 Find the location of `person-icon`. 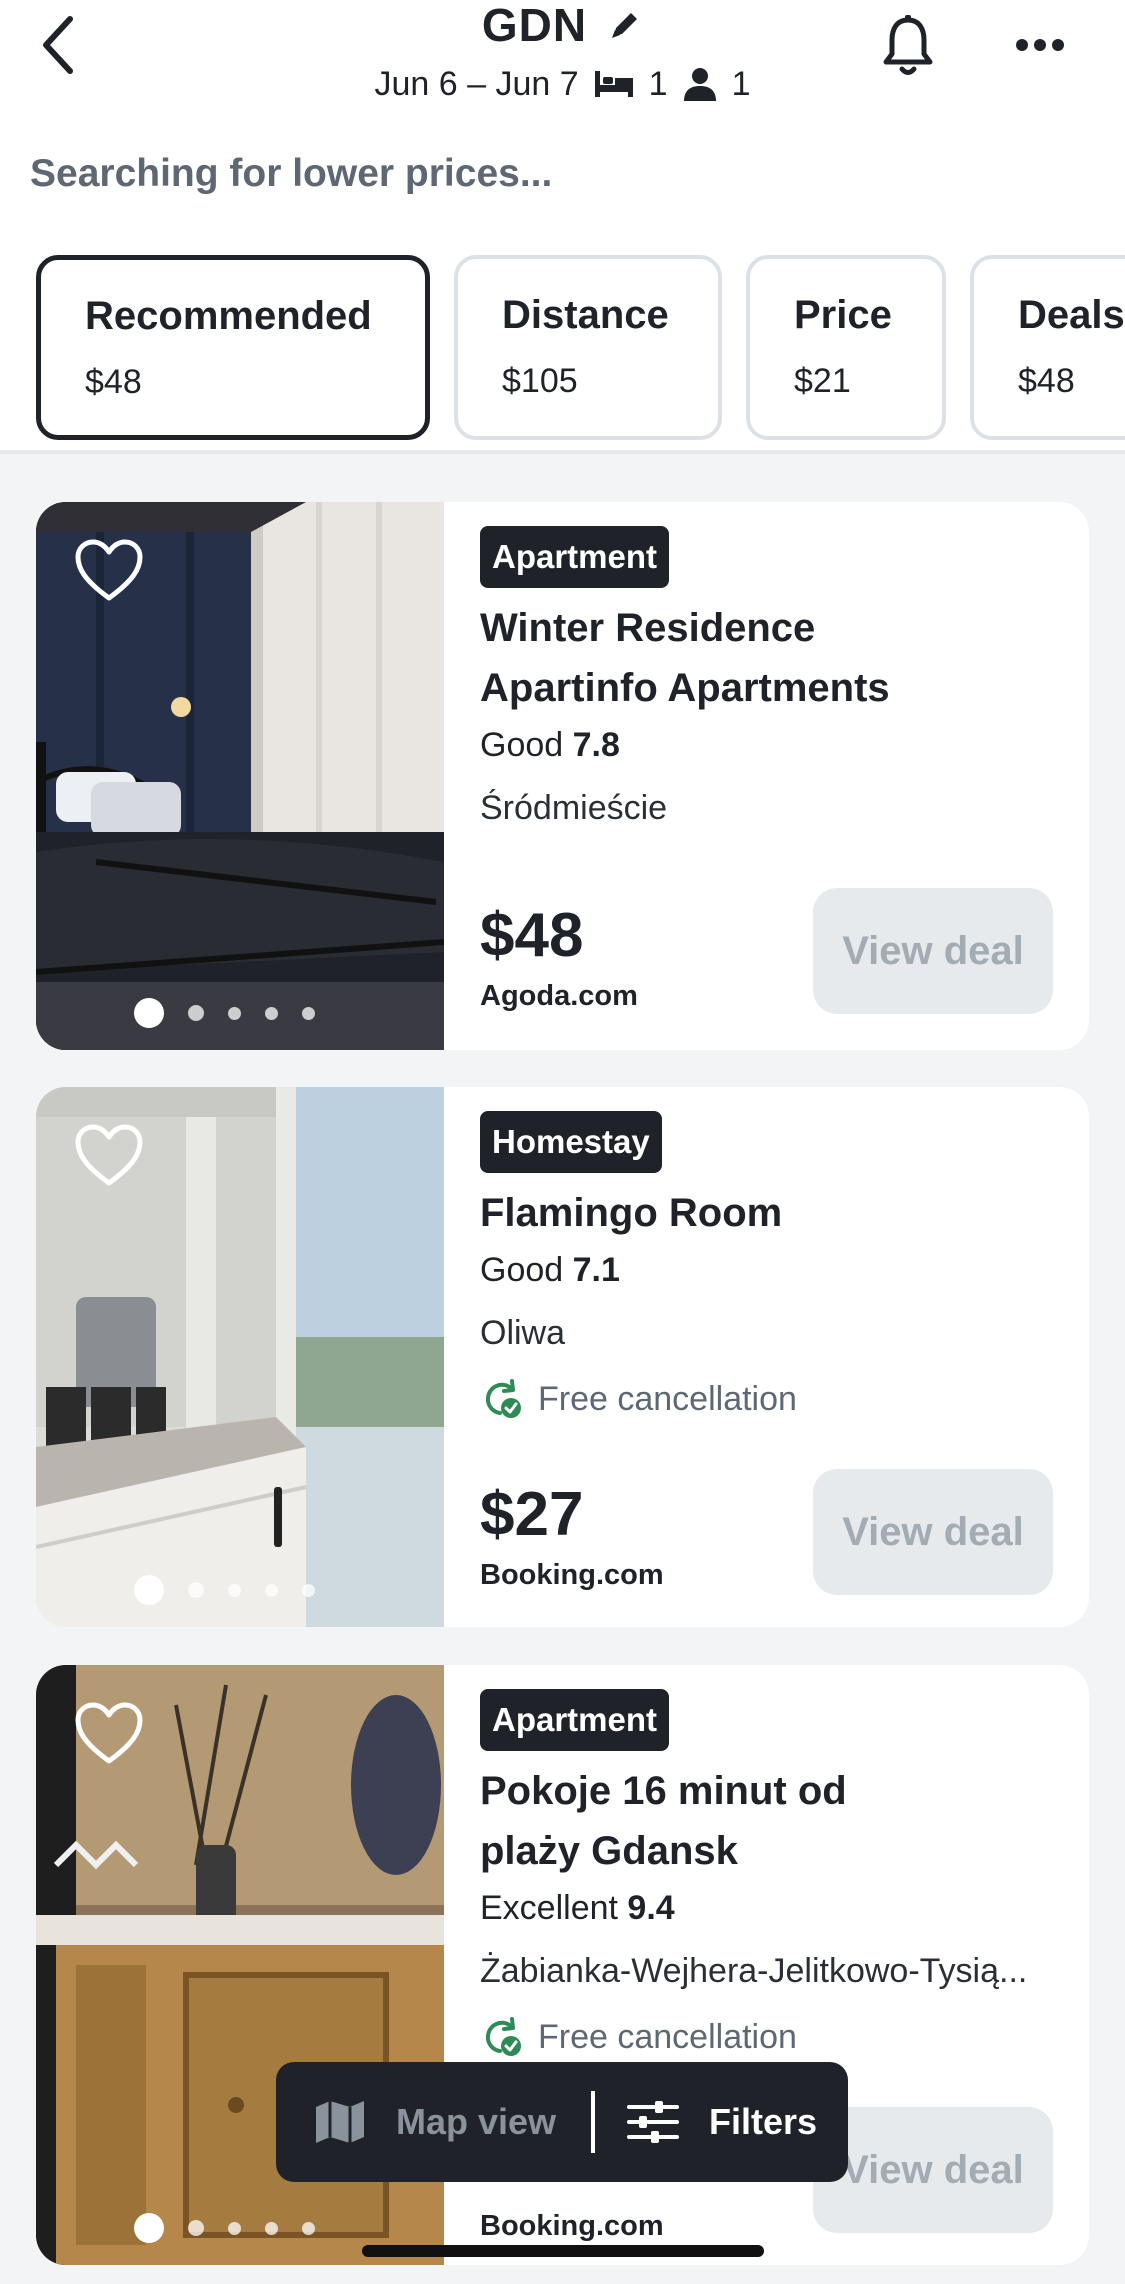

person-icon is located at coordinates (700, 84).